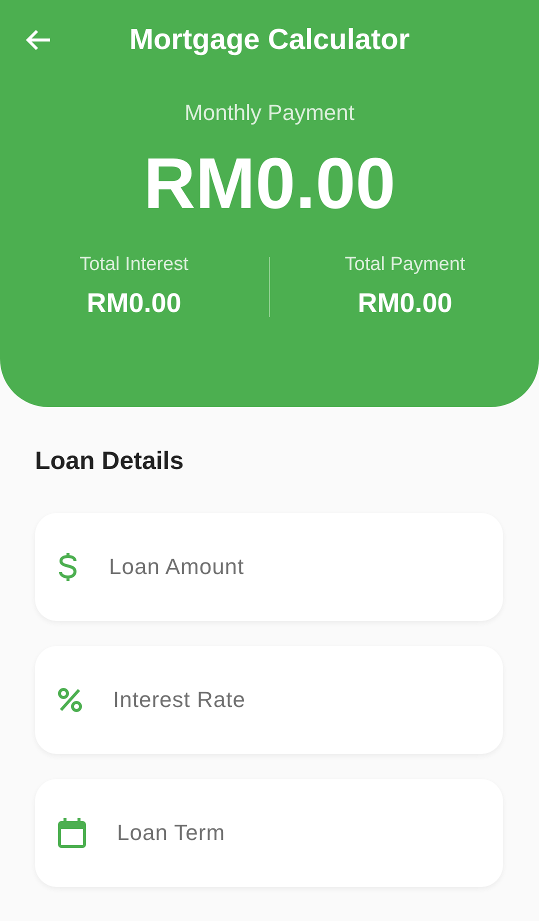 Image resolution: width=539 pixels, height=921 pixels. What do you see at coordinates (269, 113) in the screenshot?
I see `monthly-payment-label: Monthly Payment` at bounding box center [269, 113].